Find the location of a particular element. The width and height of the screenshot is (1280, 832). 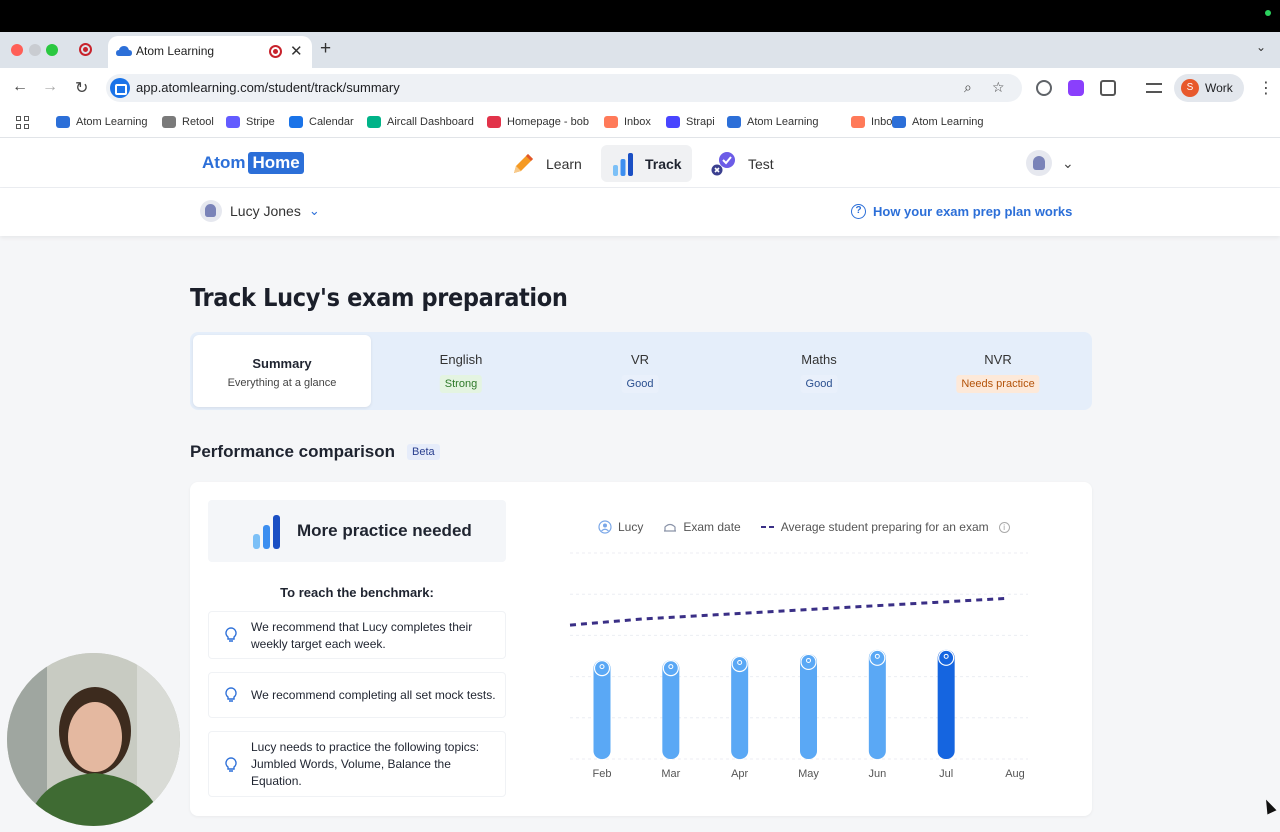

status-text: More practice needed is located at coordinates (384, 530).